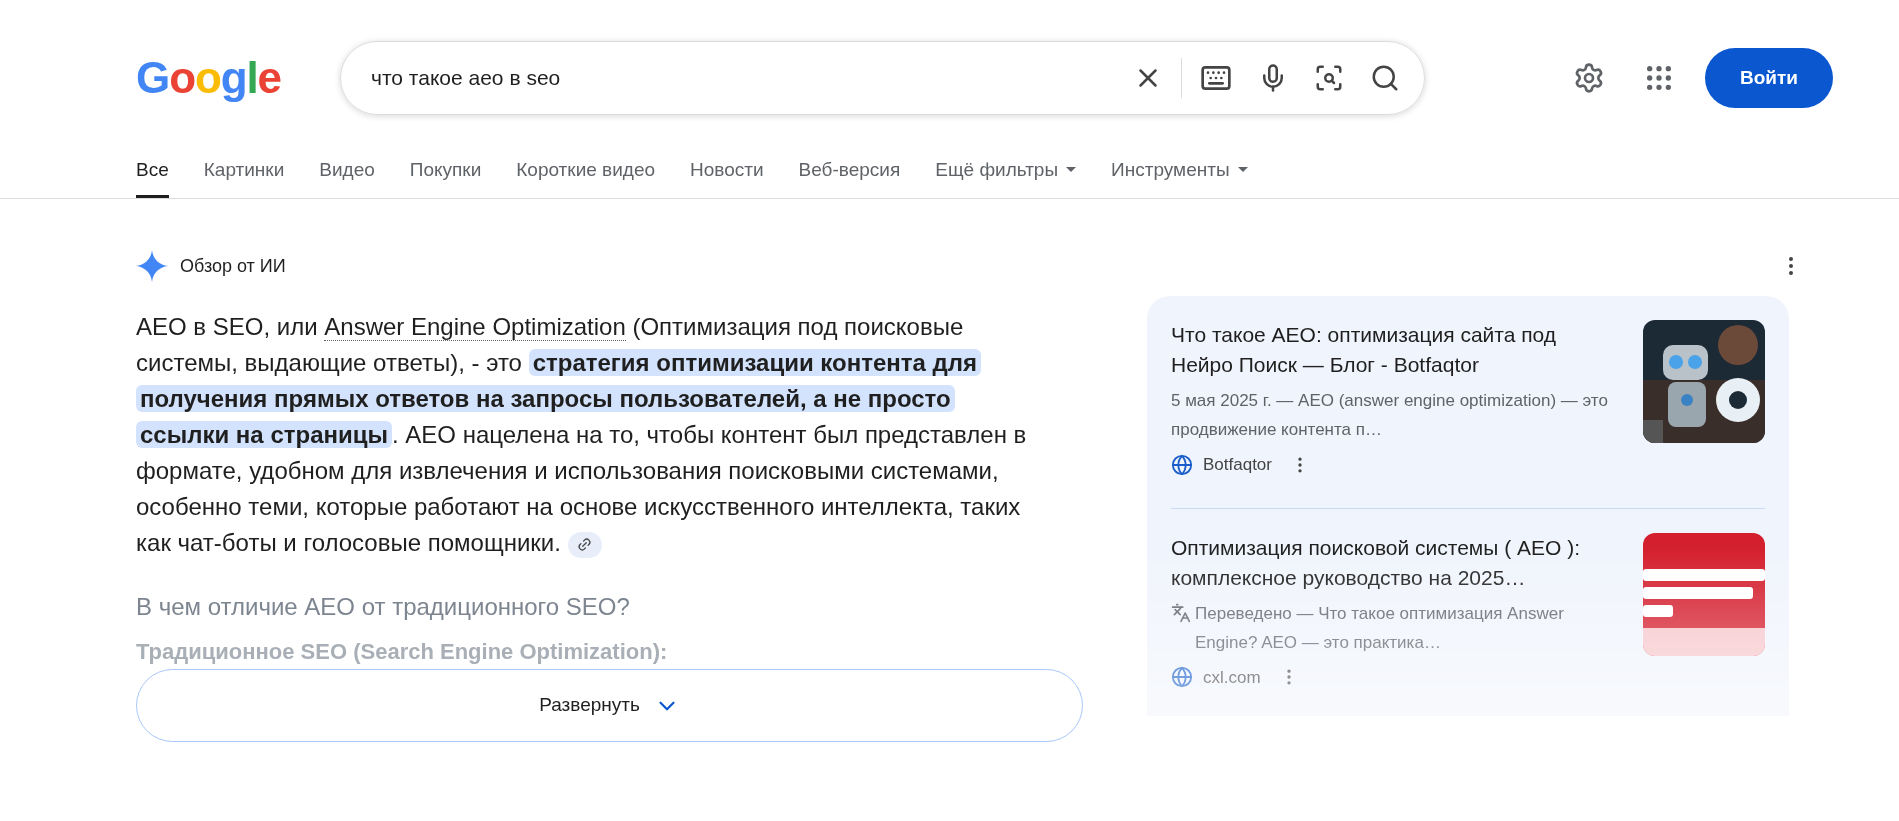 This screenshot has width=1899, height=821. What do you see at coordinates (1329, 78) in the screenshot?
I see `camera-icon` at bounding box center [1329, 78].